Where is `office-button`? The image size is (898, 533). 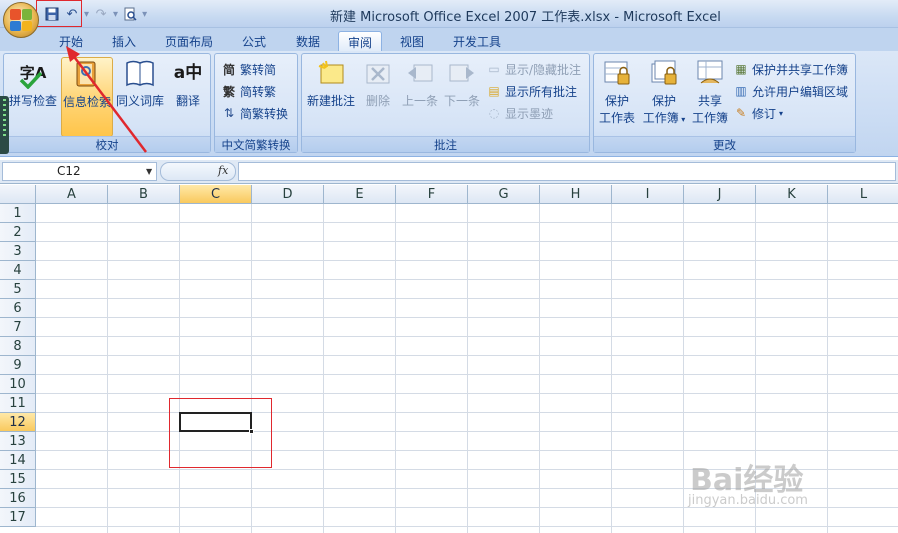
office-button is located at coordinates (21, 20).